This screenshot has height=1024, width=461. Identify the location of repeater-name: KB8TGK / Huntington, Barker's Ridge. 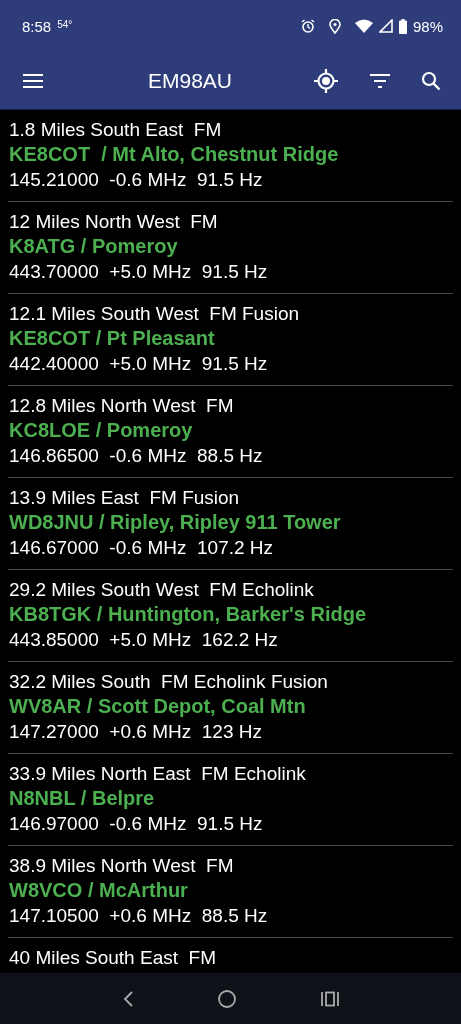
(230, 614).